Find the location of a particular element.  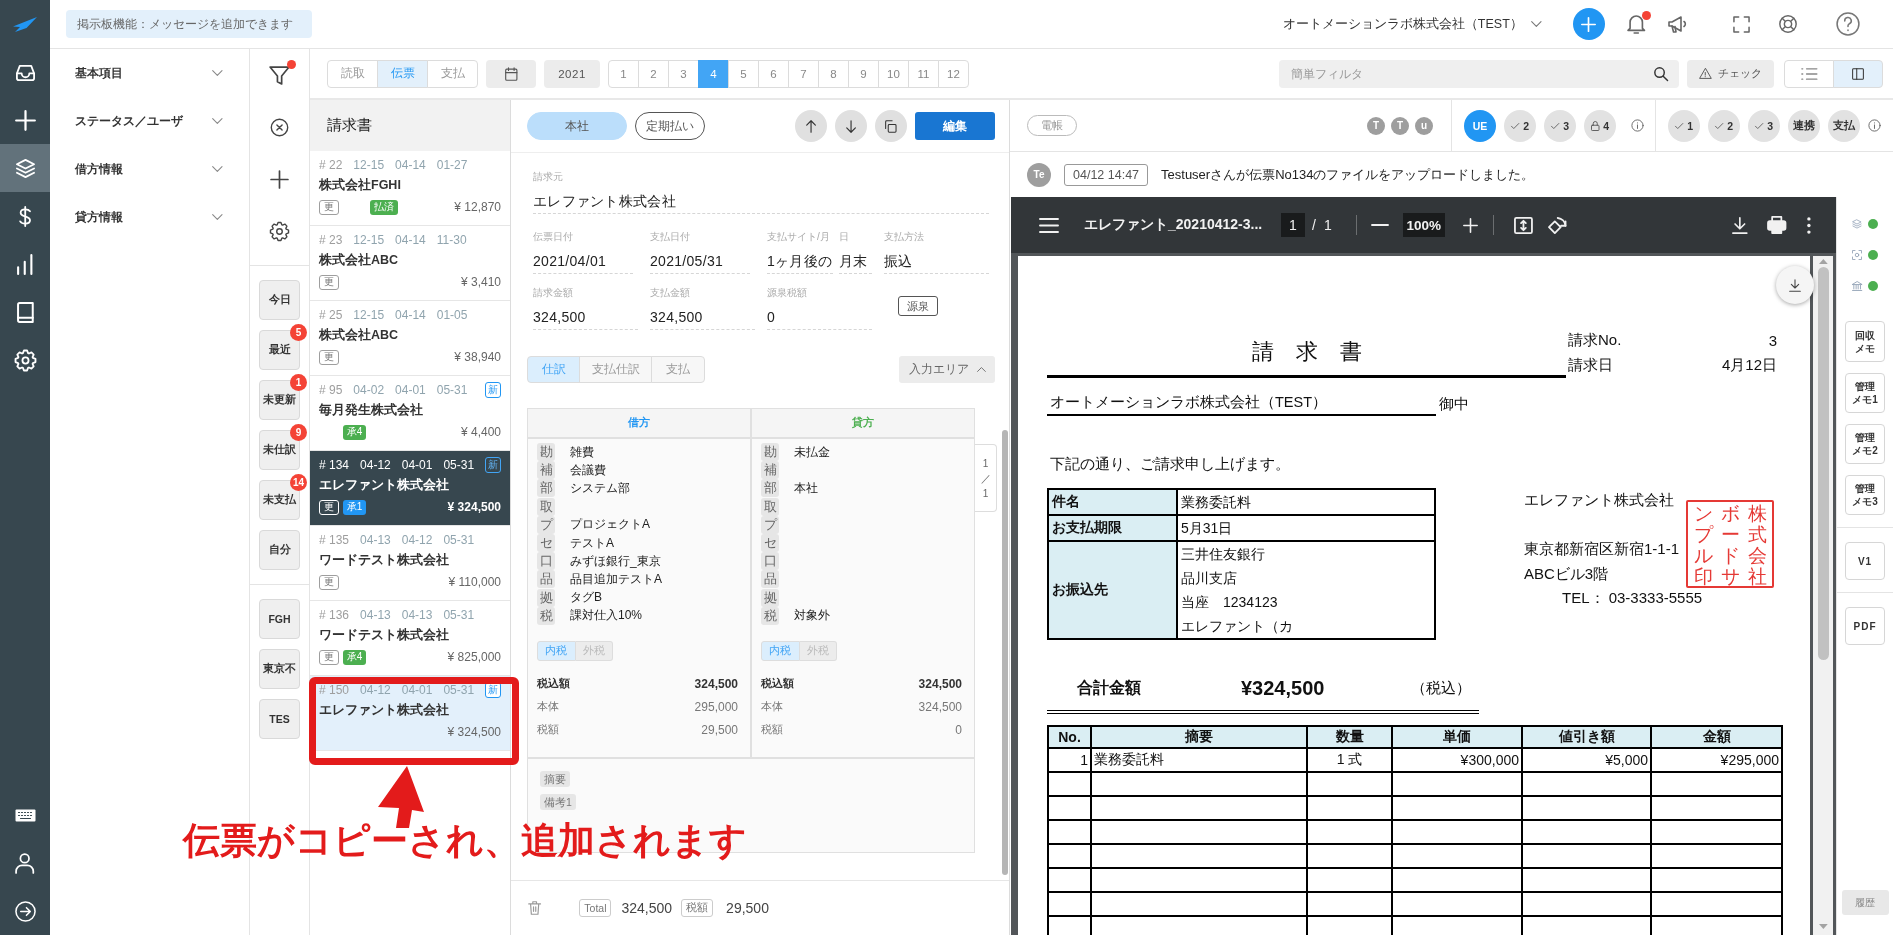

search-field: 簡単フィルタ is located at coordinates (1479, 73).